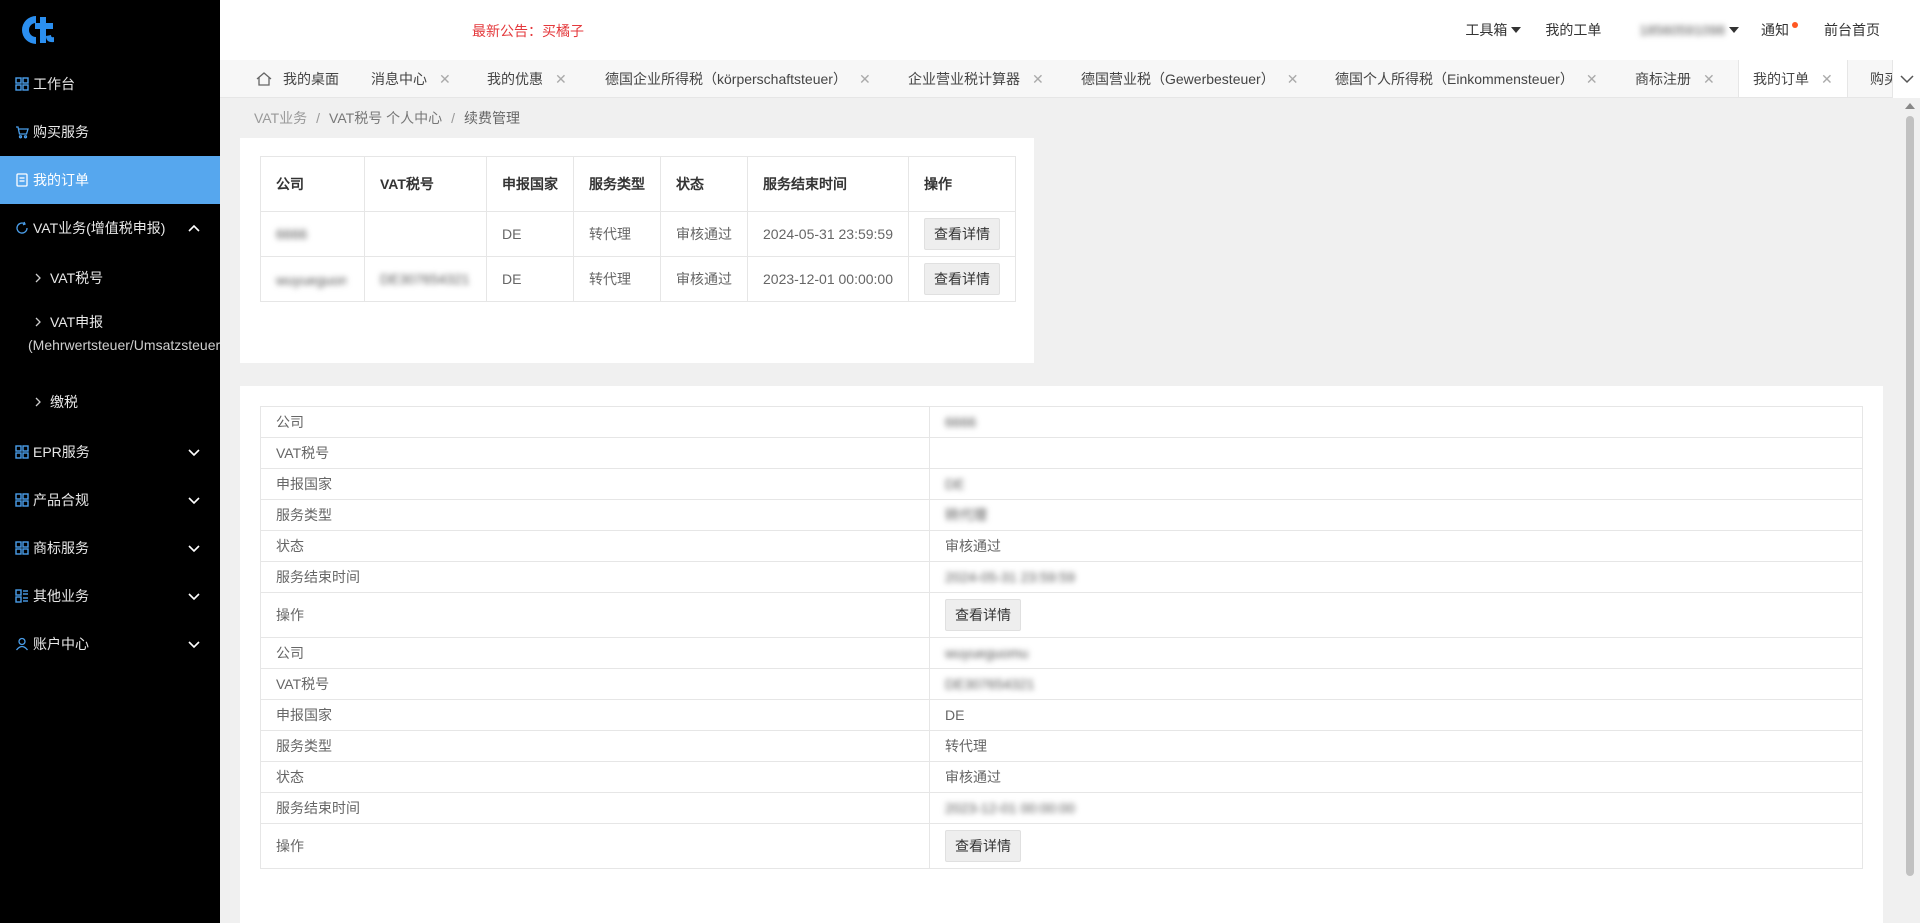 The height and width of the screenshot is (923, 1920). What do you see at coordinates (1689, 30) in the screenshot?
I see `user-menu: 18560591098` at bounding box center [1689, 30].